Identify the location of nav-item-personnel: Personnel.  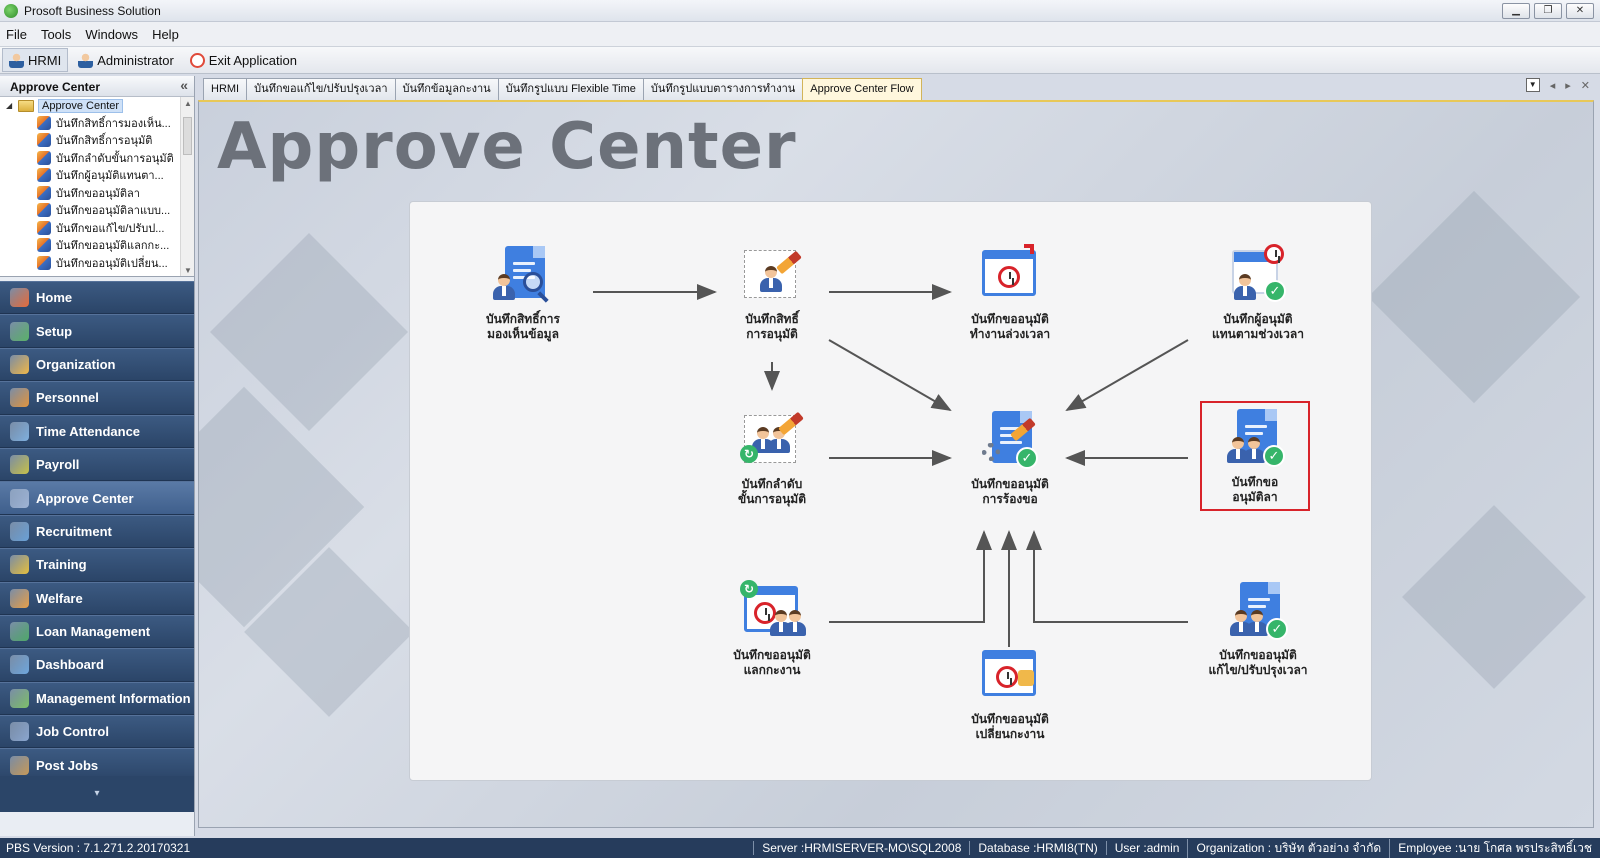
(97, 398).